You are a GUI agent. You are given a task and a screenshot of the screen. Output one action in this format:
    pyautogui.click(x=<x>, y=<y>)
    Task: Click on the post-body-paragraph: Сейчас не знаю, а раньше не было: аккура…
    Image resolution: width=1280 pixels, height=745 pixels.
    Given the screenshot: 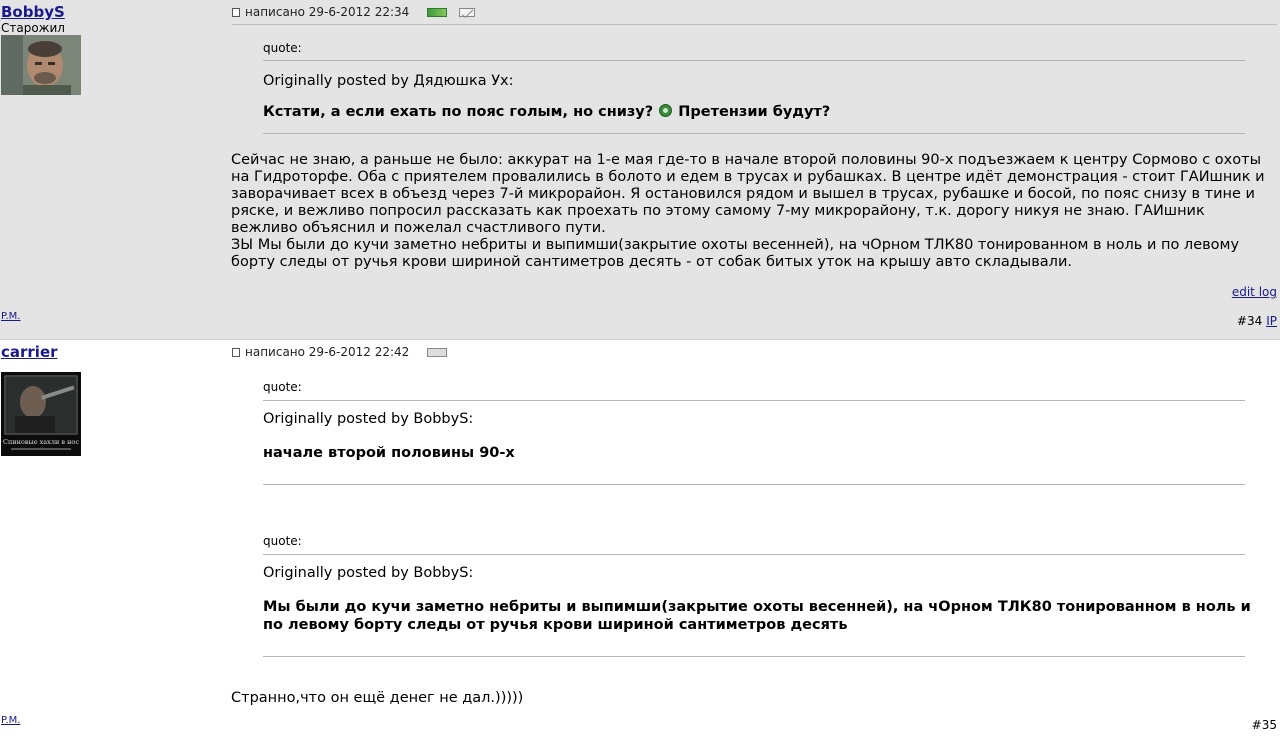 What is the action you would take?
    pyautogui.click(x=748, y=194)
    